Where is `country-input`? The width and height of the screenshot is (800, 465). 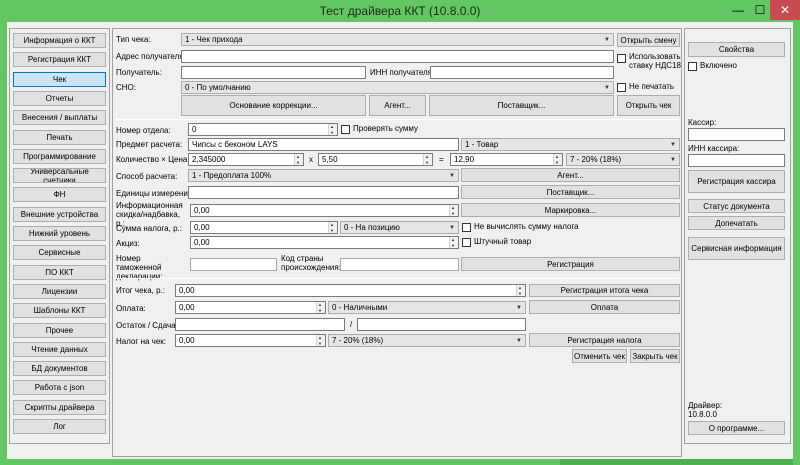 country-input is located at coordinates (399, 264).